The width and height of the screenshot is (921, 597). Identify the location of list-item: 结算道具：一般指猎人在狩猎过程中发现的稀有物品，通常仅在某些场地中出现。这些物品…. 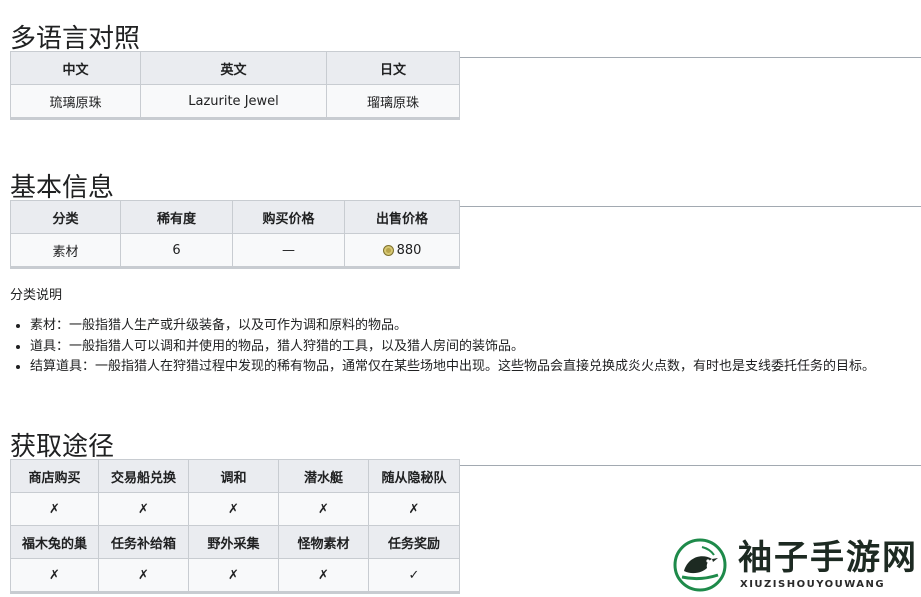
(452, 367).